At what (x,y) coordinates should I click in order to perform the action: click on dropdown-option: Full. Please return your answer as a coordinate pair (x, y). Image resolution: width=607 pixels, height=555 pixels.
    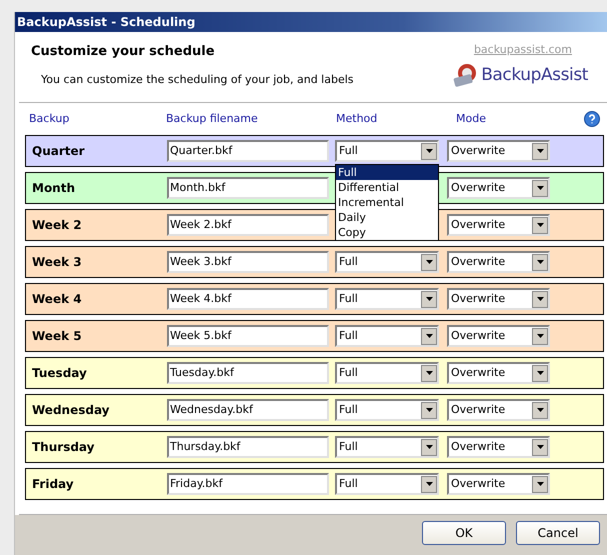
    Looking at the image, I should click on (387, 172).